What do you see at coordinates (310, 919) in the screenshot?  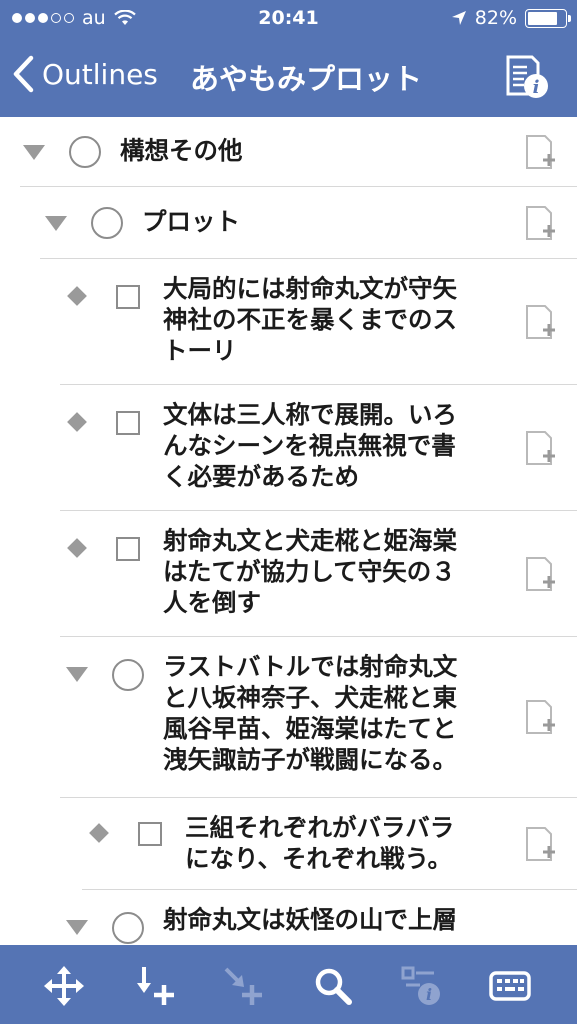 I see `row-text: 射命丸文は妖怪の山で上層` at bounding box center [310, 919].